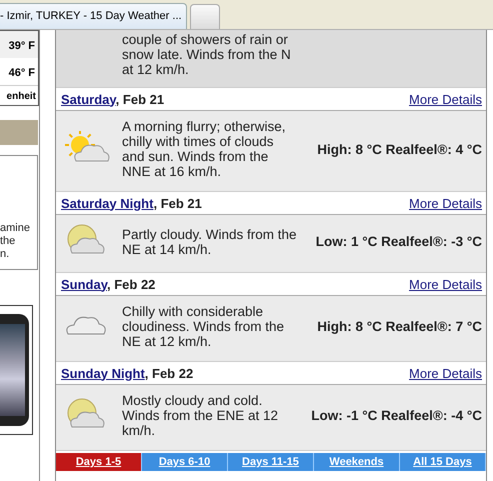  What do you see at coordinates (15, 228) in the screenshot?
I see `promo-text: amine` at bounding box center [15, 228].